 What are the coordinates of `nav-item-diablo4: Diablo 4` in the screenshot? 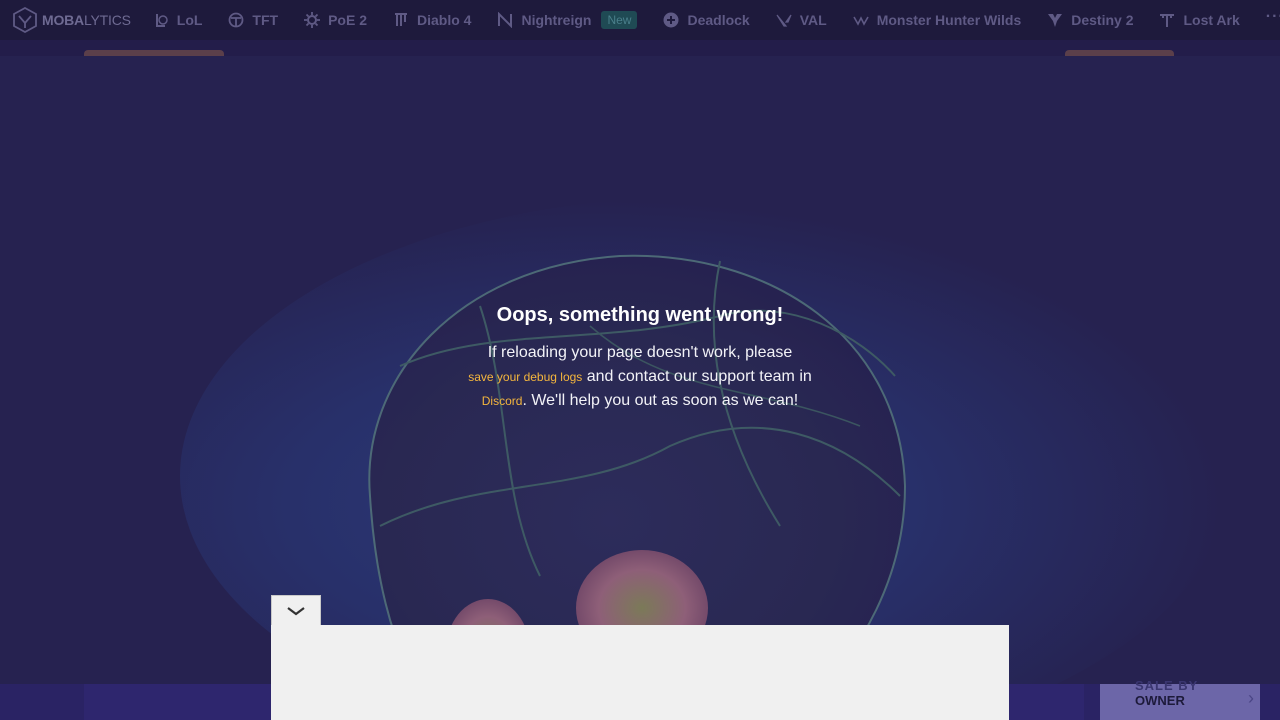 It's located at (432, 20).